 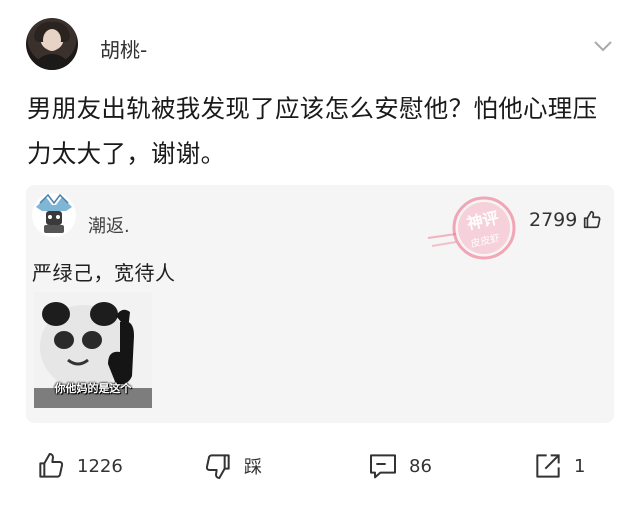 I want to click on share-icon, so click(x=548, y=466).